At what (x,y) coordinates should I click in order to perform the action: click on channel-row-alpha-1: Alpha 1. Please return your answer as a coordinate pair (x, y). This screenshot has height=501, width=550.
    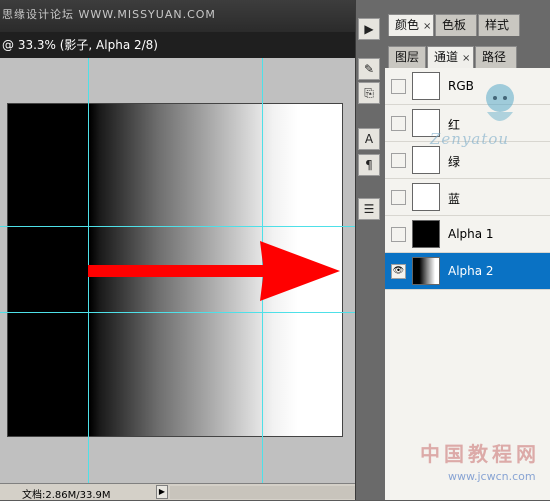
    Looking at the image, I should click on (467, 234).